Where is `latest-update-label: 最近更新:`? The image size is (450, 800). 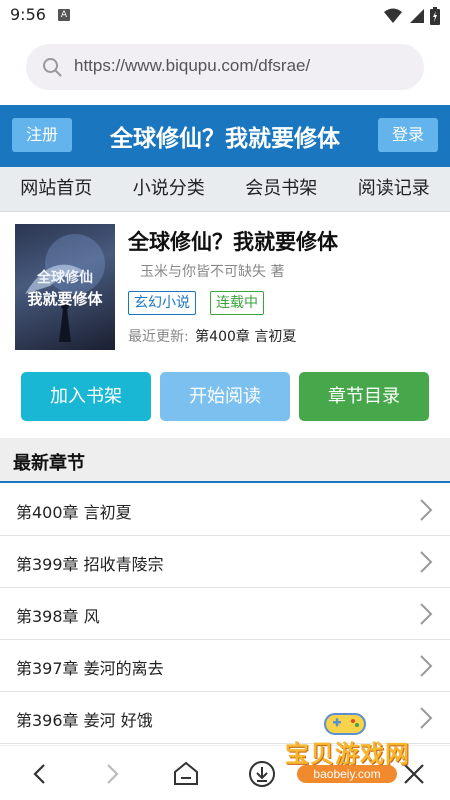 latest-update-label: 最近更新: is located at coordinates (158, 337).